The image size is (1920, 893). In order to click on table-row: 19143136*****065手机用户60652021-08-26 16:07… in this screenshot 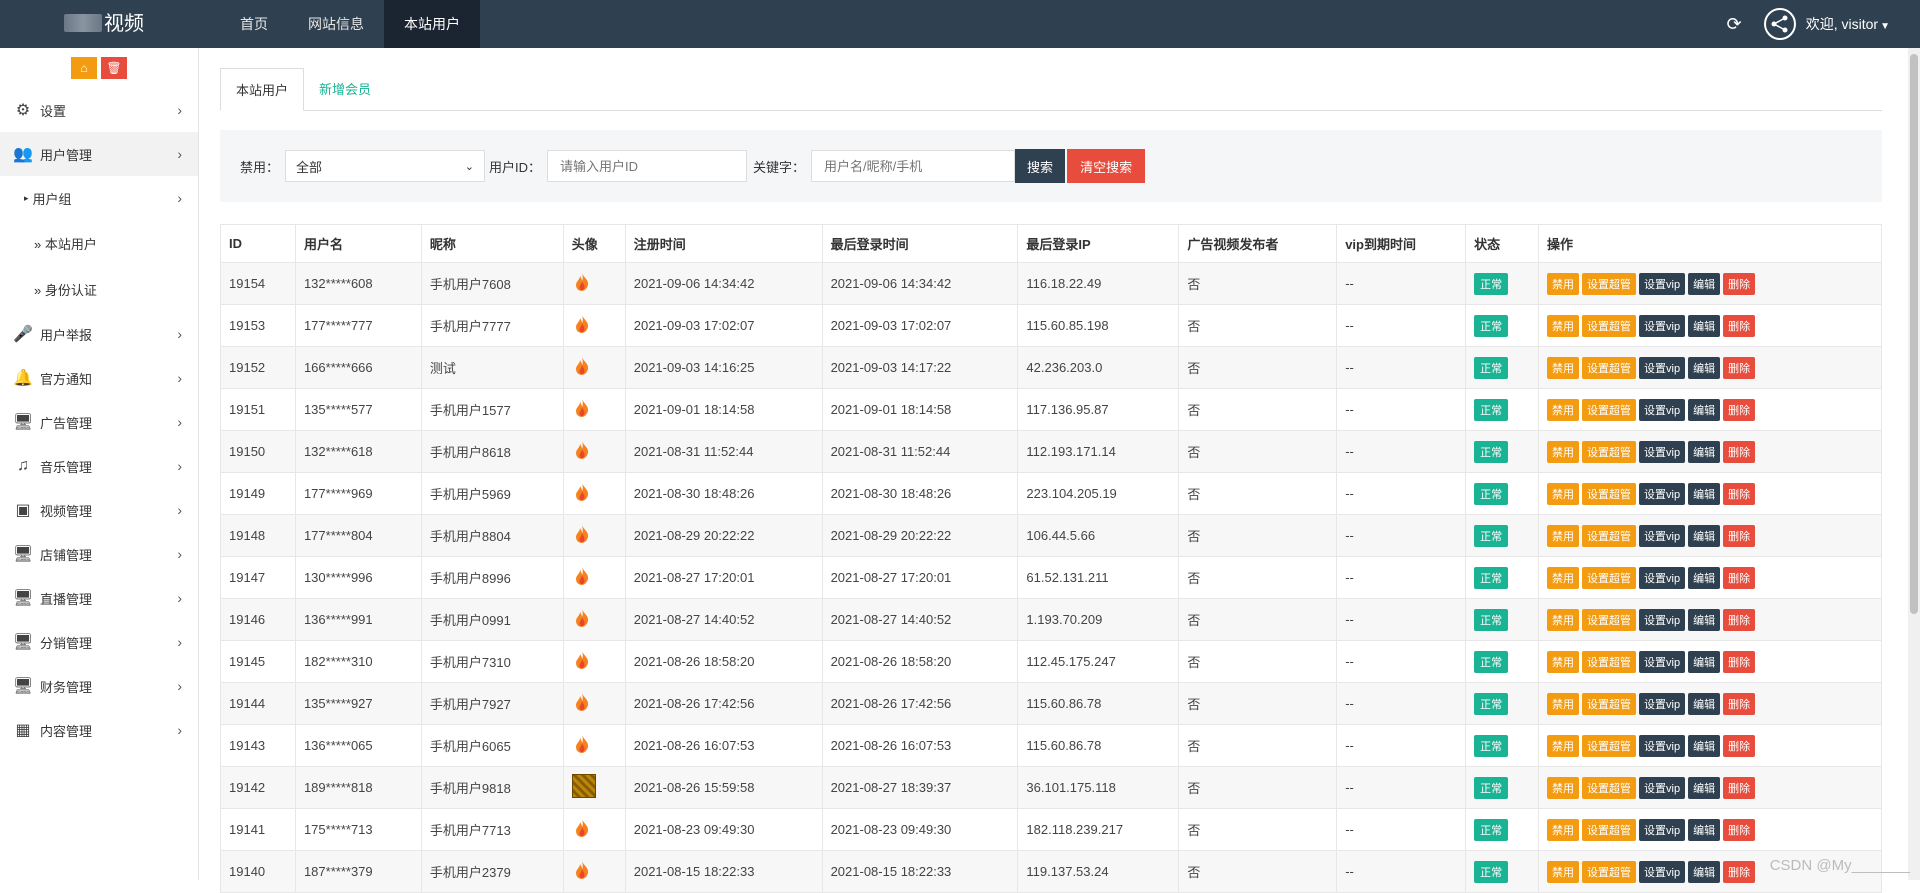, I will do `click(1051, 746)`.